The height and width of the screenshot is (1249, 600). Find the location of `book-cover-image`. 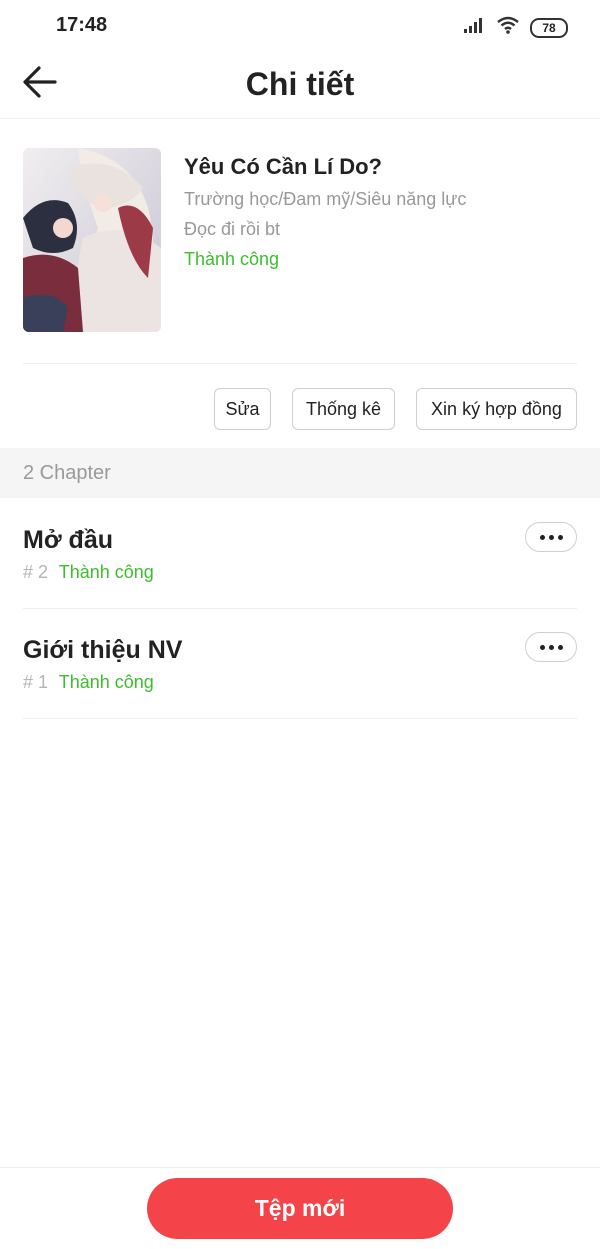

book-cover-image is located at coordinates (92, 240).